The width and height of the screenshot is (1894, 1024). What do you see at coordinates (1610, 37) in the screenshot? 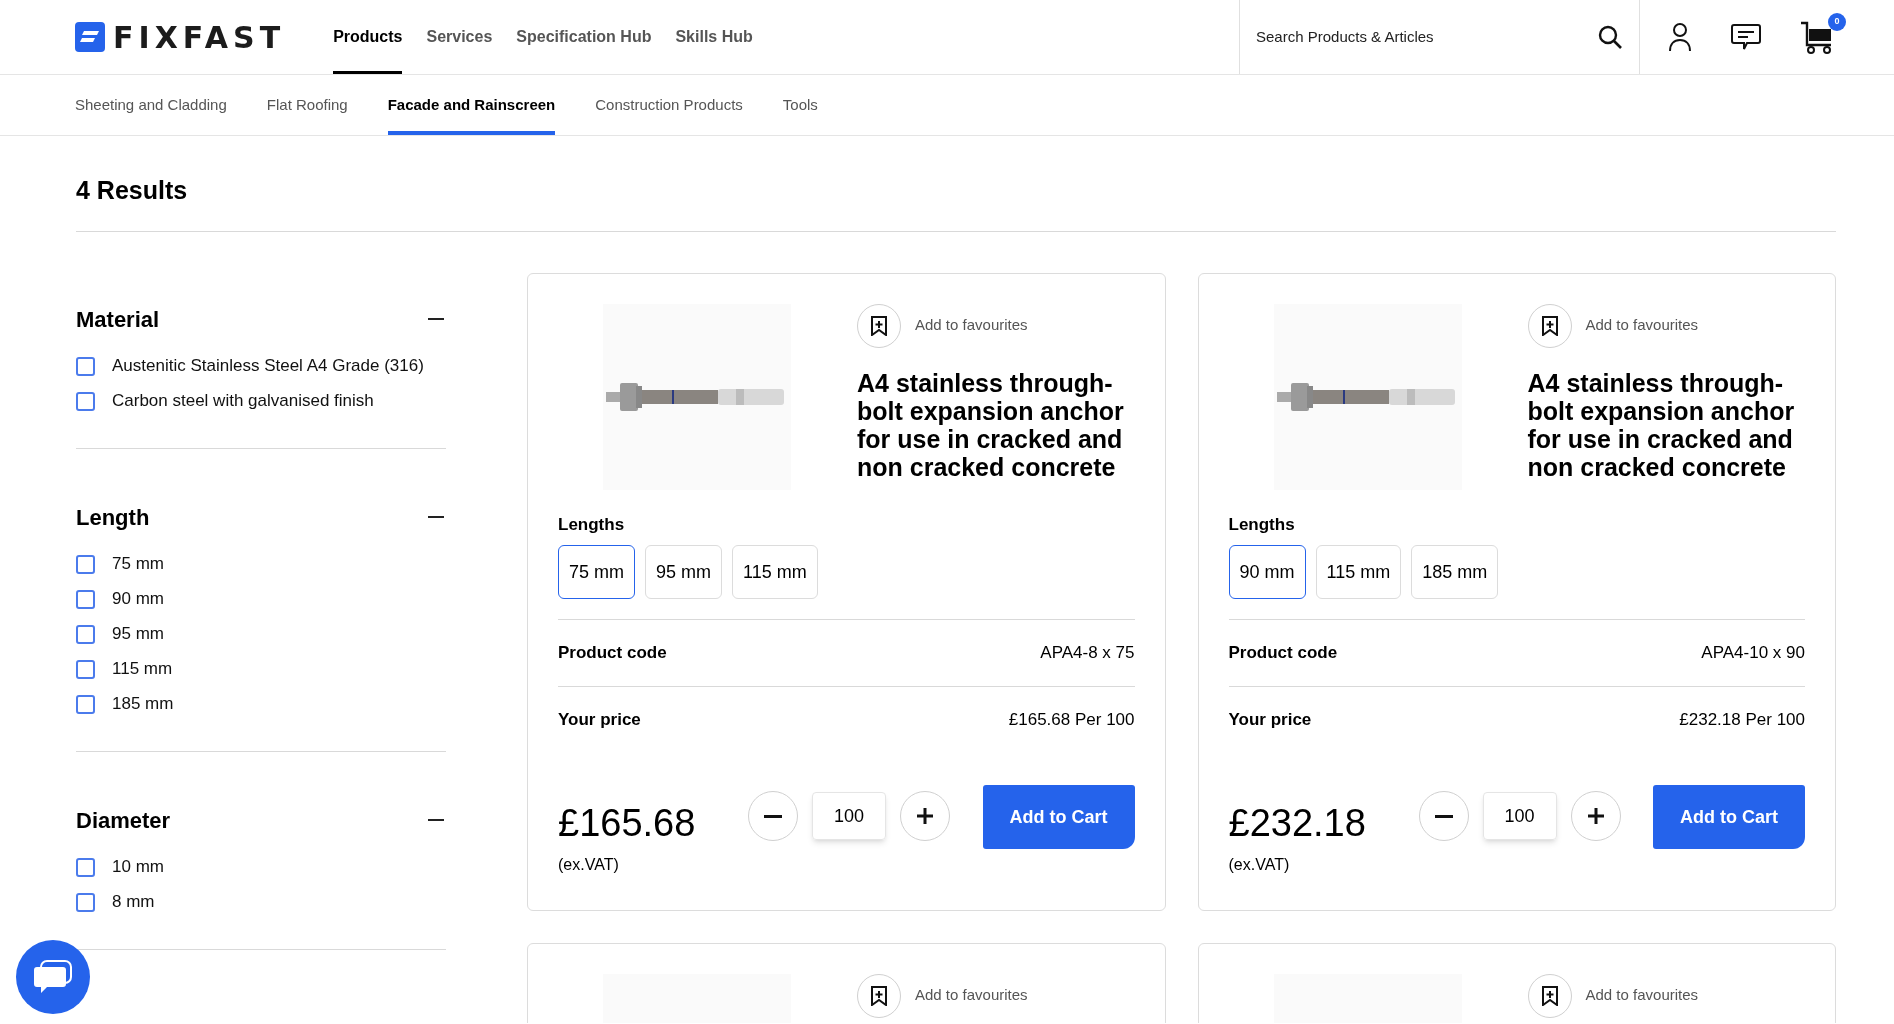
I see `search-icon` at bounding box center [1610, 37].